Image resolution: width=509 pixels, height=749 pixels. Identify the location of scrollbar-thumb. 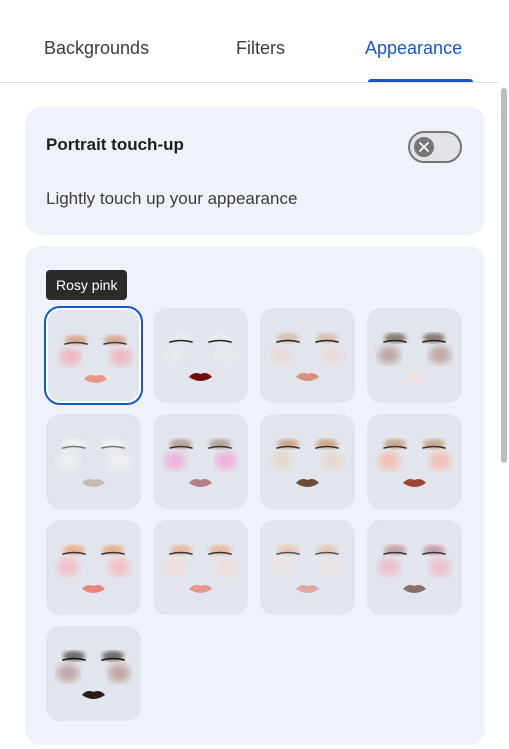
(504, 275).